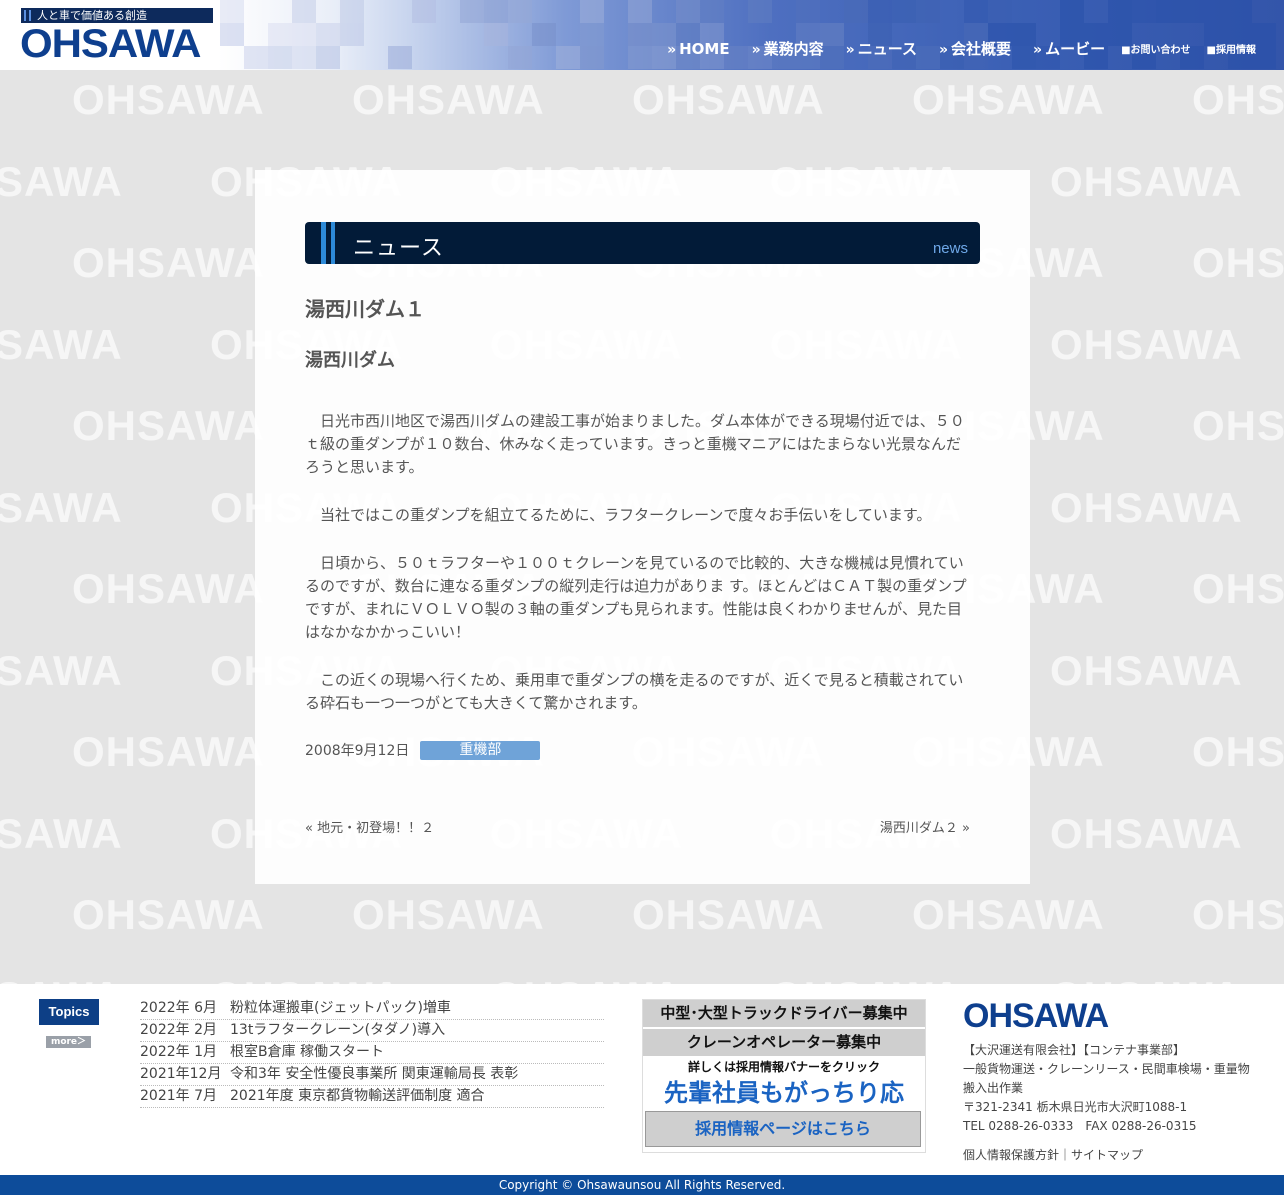 The image size is (1284, 1195). What do you see at coordinates (752, 35) in the screenshot?
I see `header-mosaic-decoration` at bounding box center [752, 35].